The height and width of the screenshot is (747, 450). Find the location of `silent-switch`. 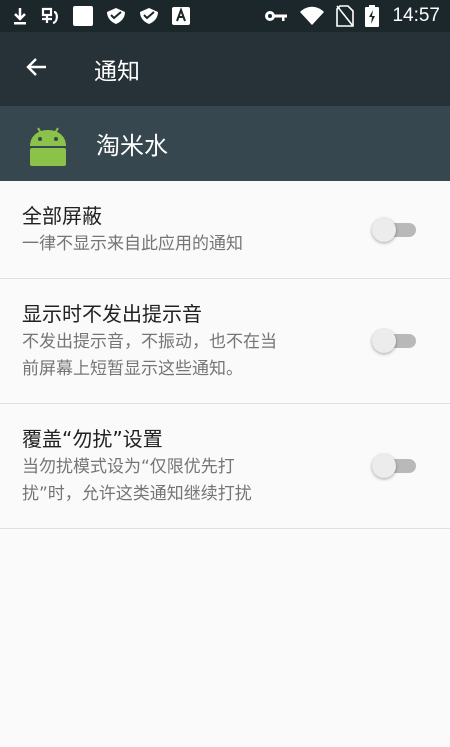

silent-switch is located at coordinates (395, 341).